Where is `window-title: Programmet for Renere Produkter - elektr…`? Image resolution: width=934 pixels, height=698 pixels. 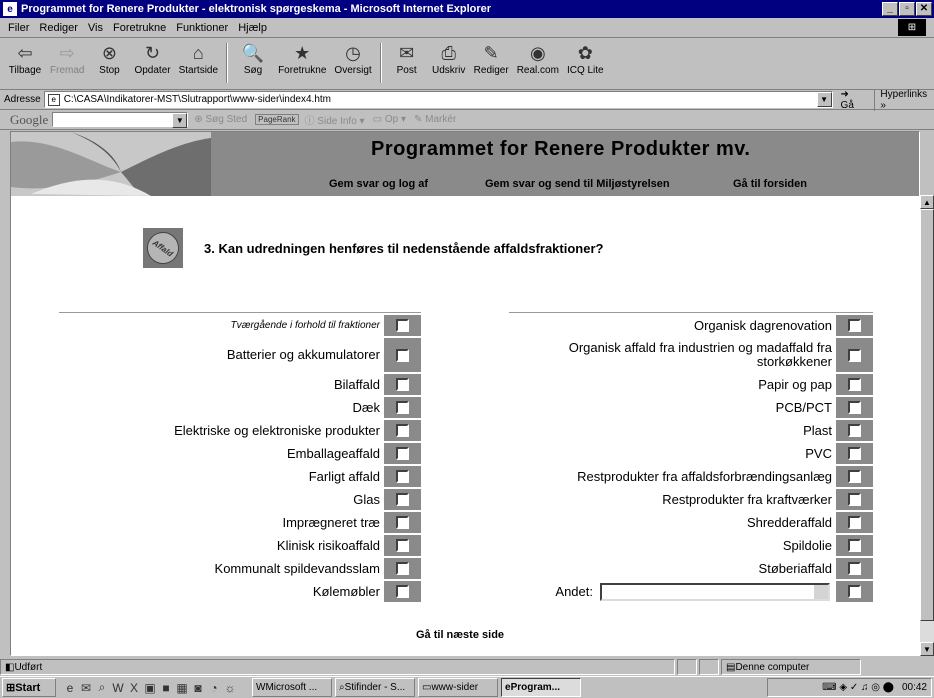
window-title: Programmet for Renere Produkter - elektr… is located at coordinates (256, 9).